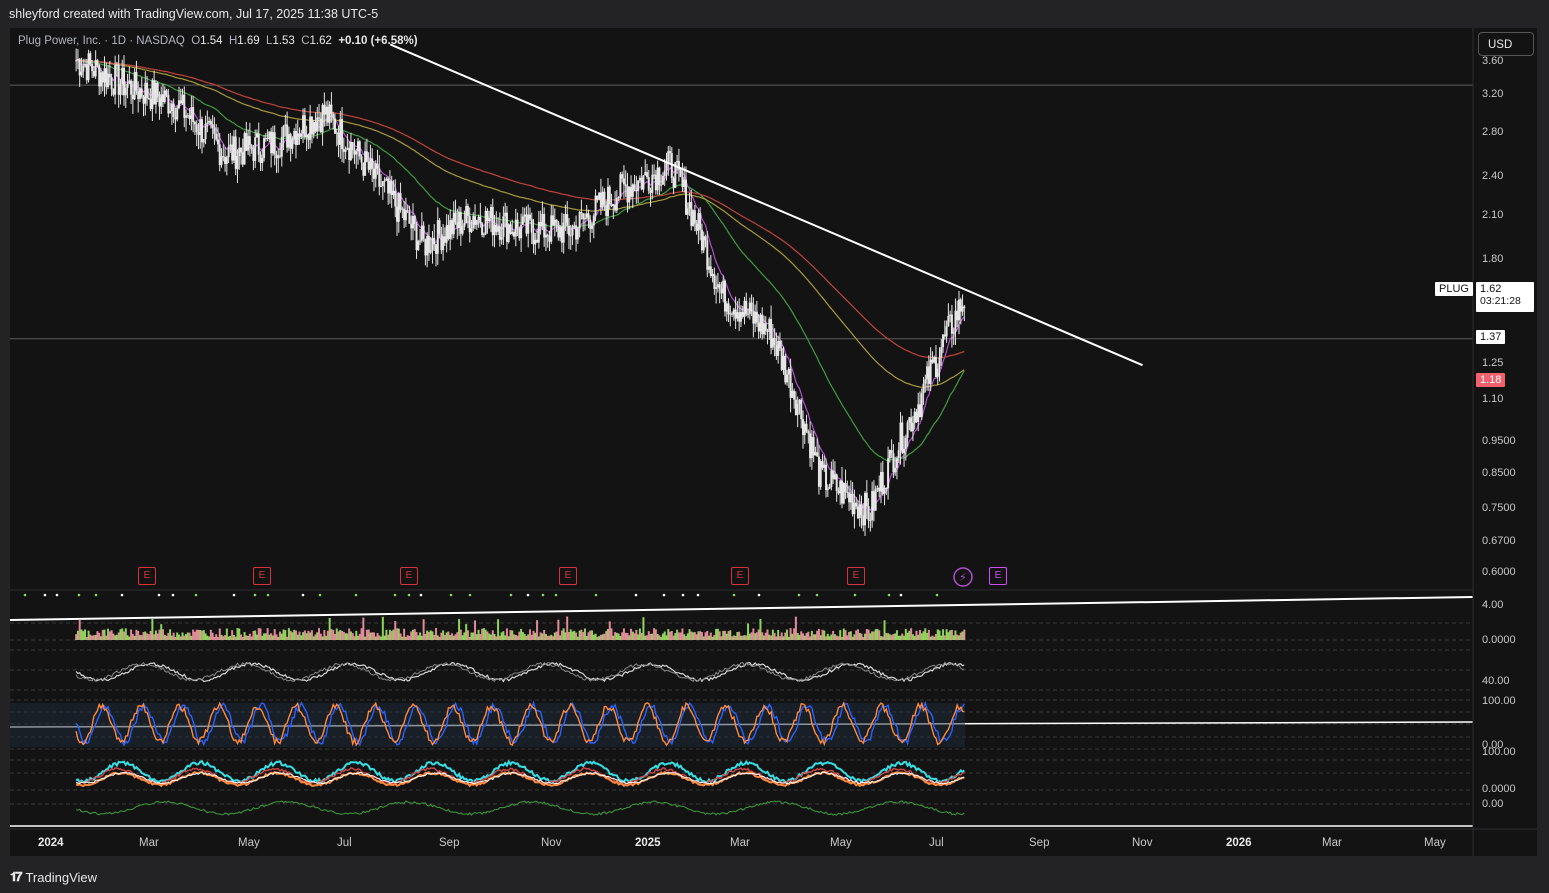 The image size is (1549, 893). Describe the element at coordinates (1506, 44) in the screenshot. I see `currency-selector: USD` at that location.